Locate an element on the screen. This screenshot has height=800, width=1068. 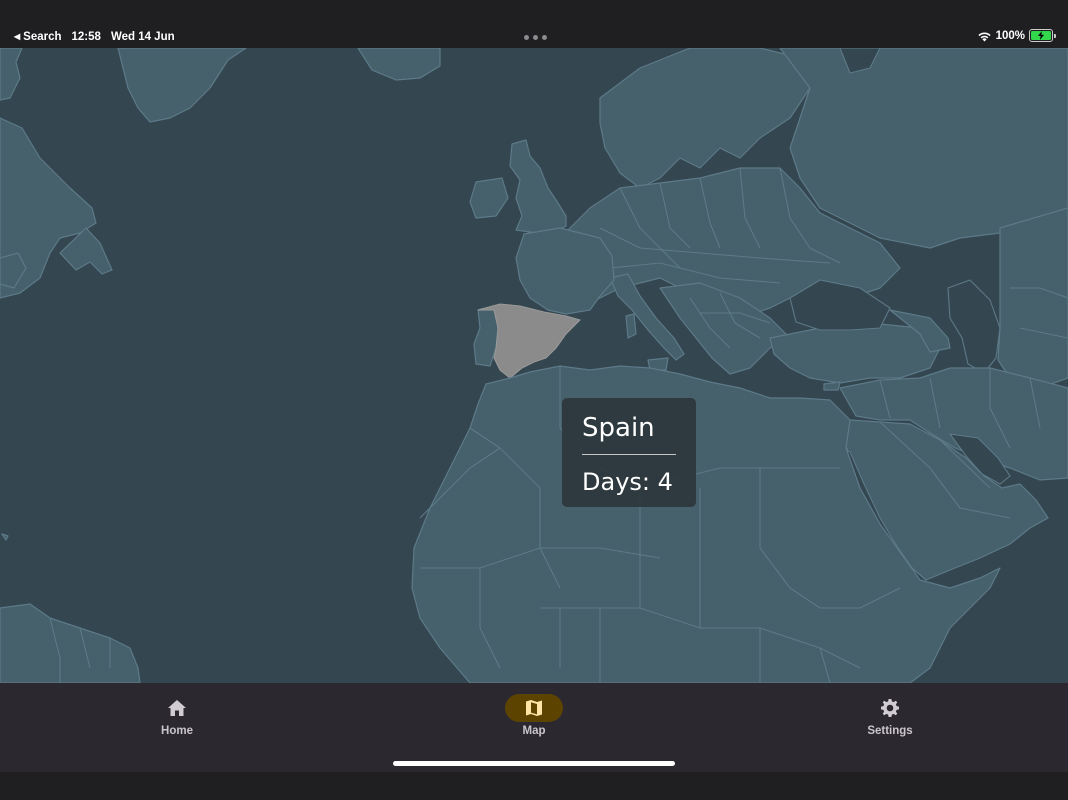
battery-charging-icon is located at coordinates (1041, 35).